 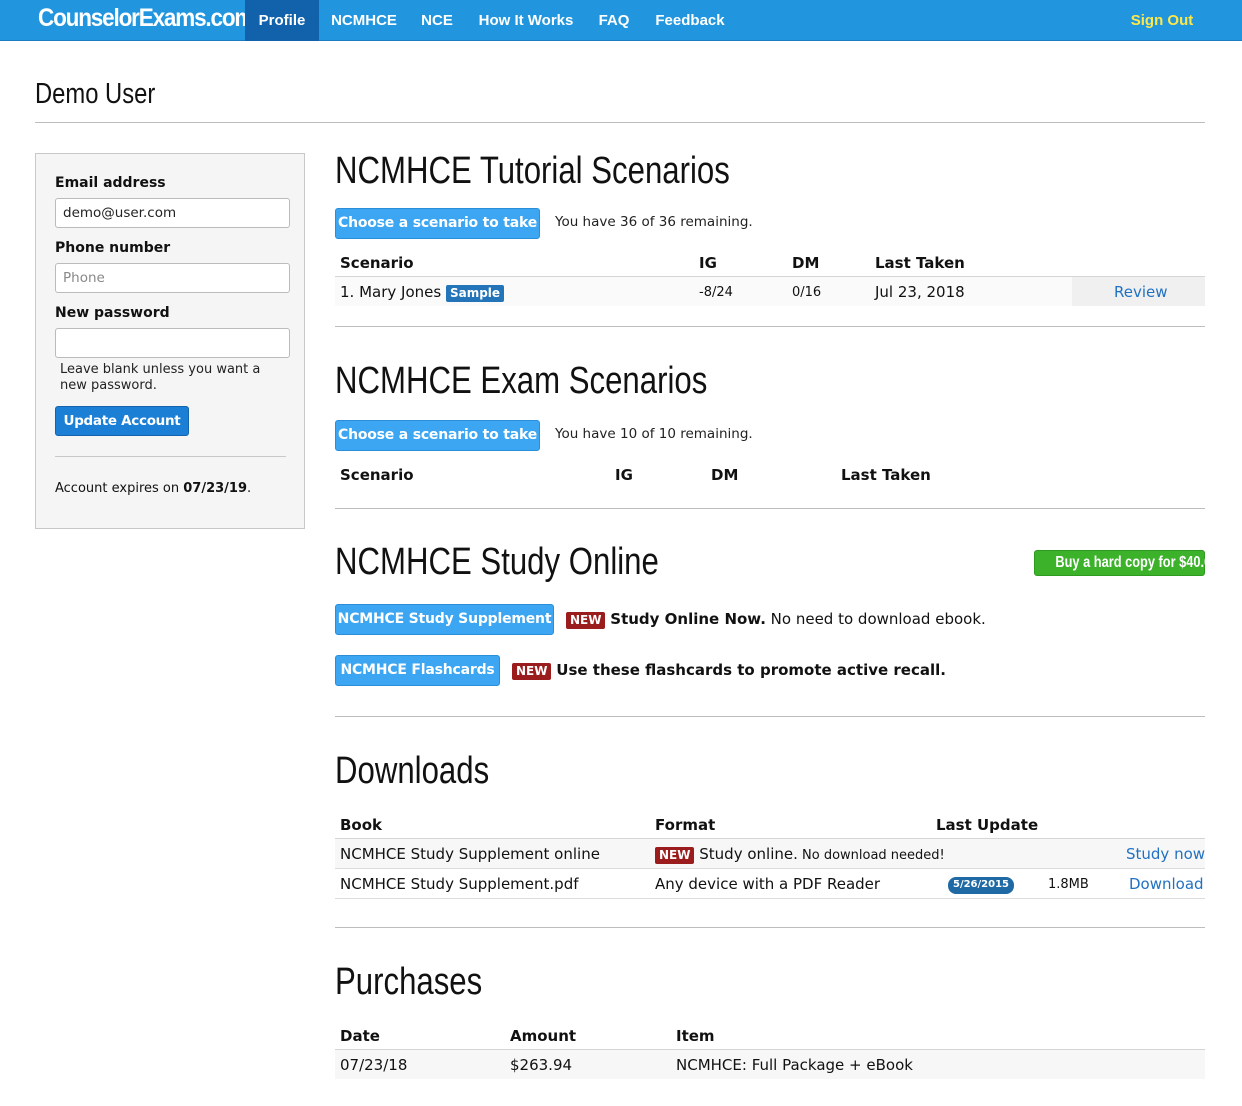 I want to click on choose-tutorial-scenario-button: Choose a scenario to take, so click(x=437, y=223).